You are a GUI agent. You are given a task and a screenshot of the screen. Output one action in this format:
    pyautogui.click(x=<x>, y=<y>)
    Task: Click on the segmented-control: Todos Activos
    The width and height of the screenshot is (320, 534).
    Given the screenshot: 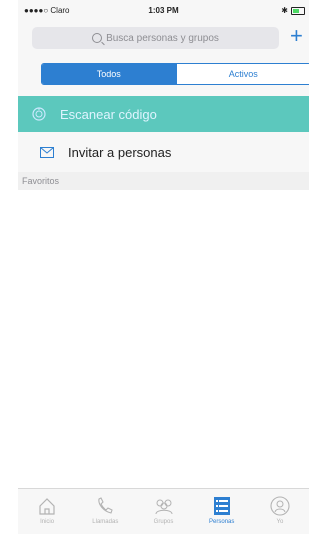 What is the action you would take?
    pyautogui.click(x=175, y=74)
    